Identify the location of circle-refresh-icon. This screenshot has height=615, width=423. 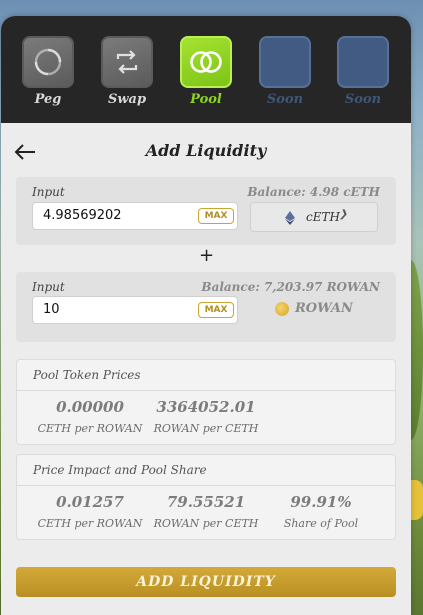
(48, 62).